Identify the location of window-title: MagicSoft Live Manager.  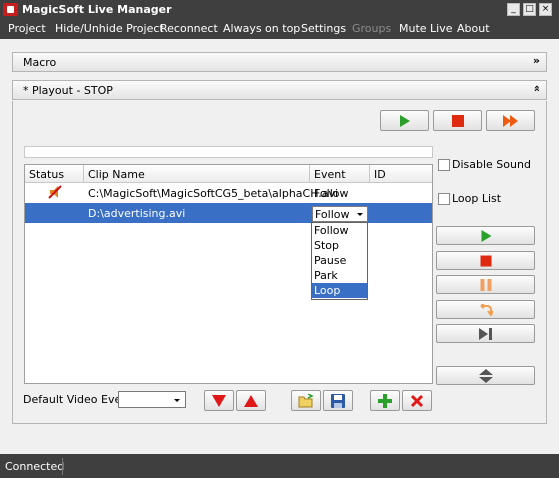
(97, 9).